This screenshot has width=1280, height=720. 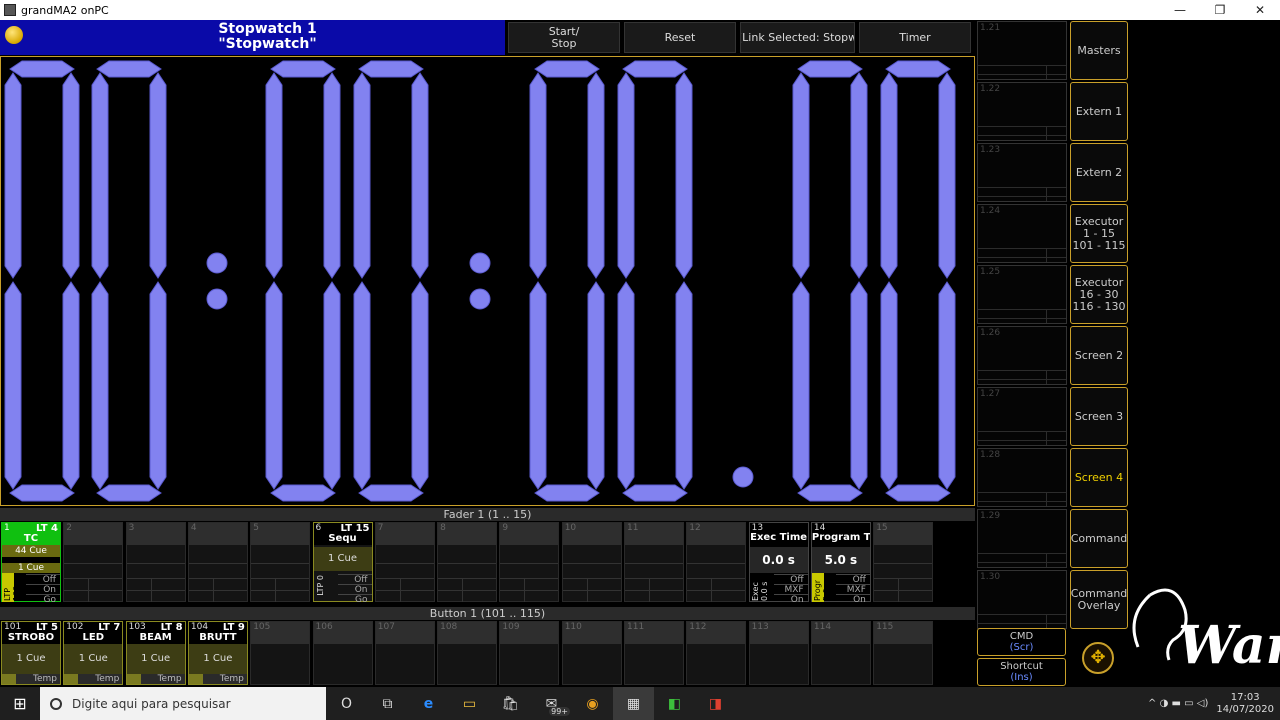 I want to click on slot-number: 1.21, so click(x=990, y=28).